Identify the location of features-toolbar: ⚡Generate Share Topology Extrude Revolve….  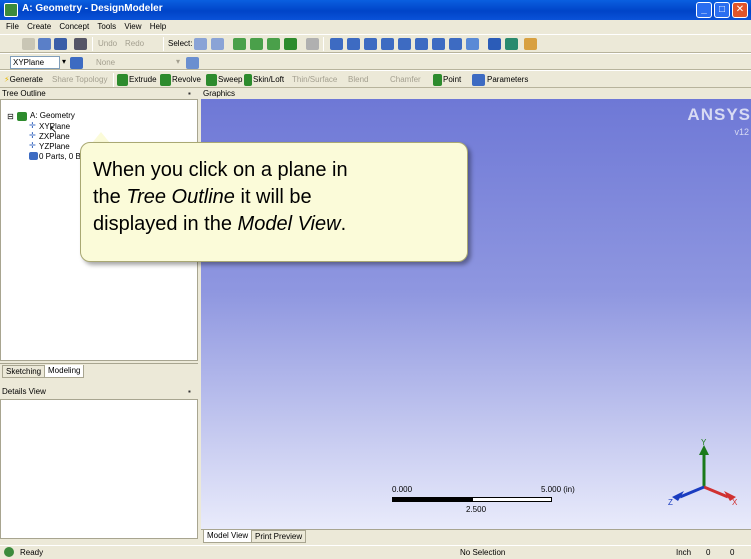
(375, 79).